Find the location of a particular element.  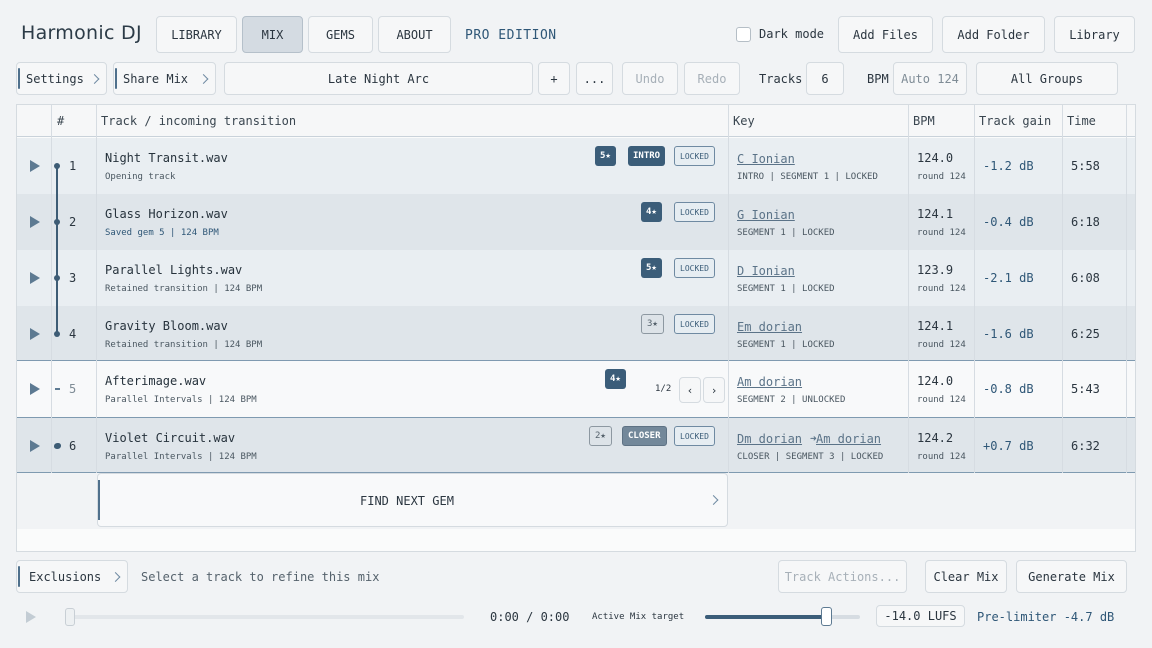

closer-badge: CLOSER is located at coordinates (644, 436).